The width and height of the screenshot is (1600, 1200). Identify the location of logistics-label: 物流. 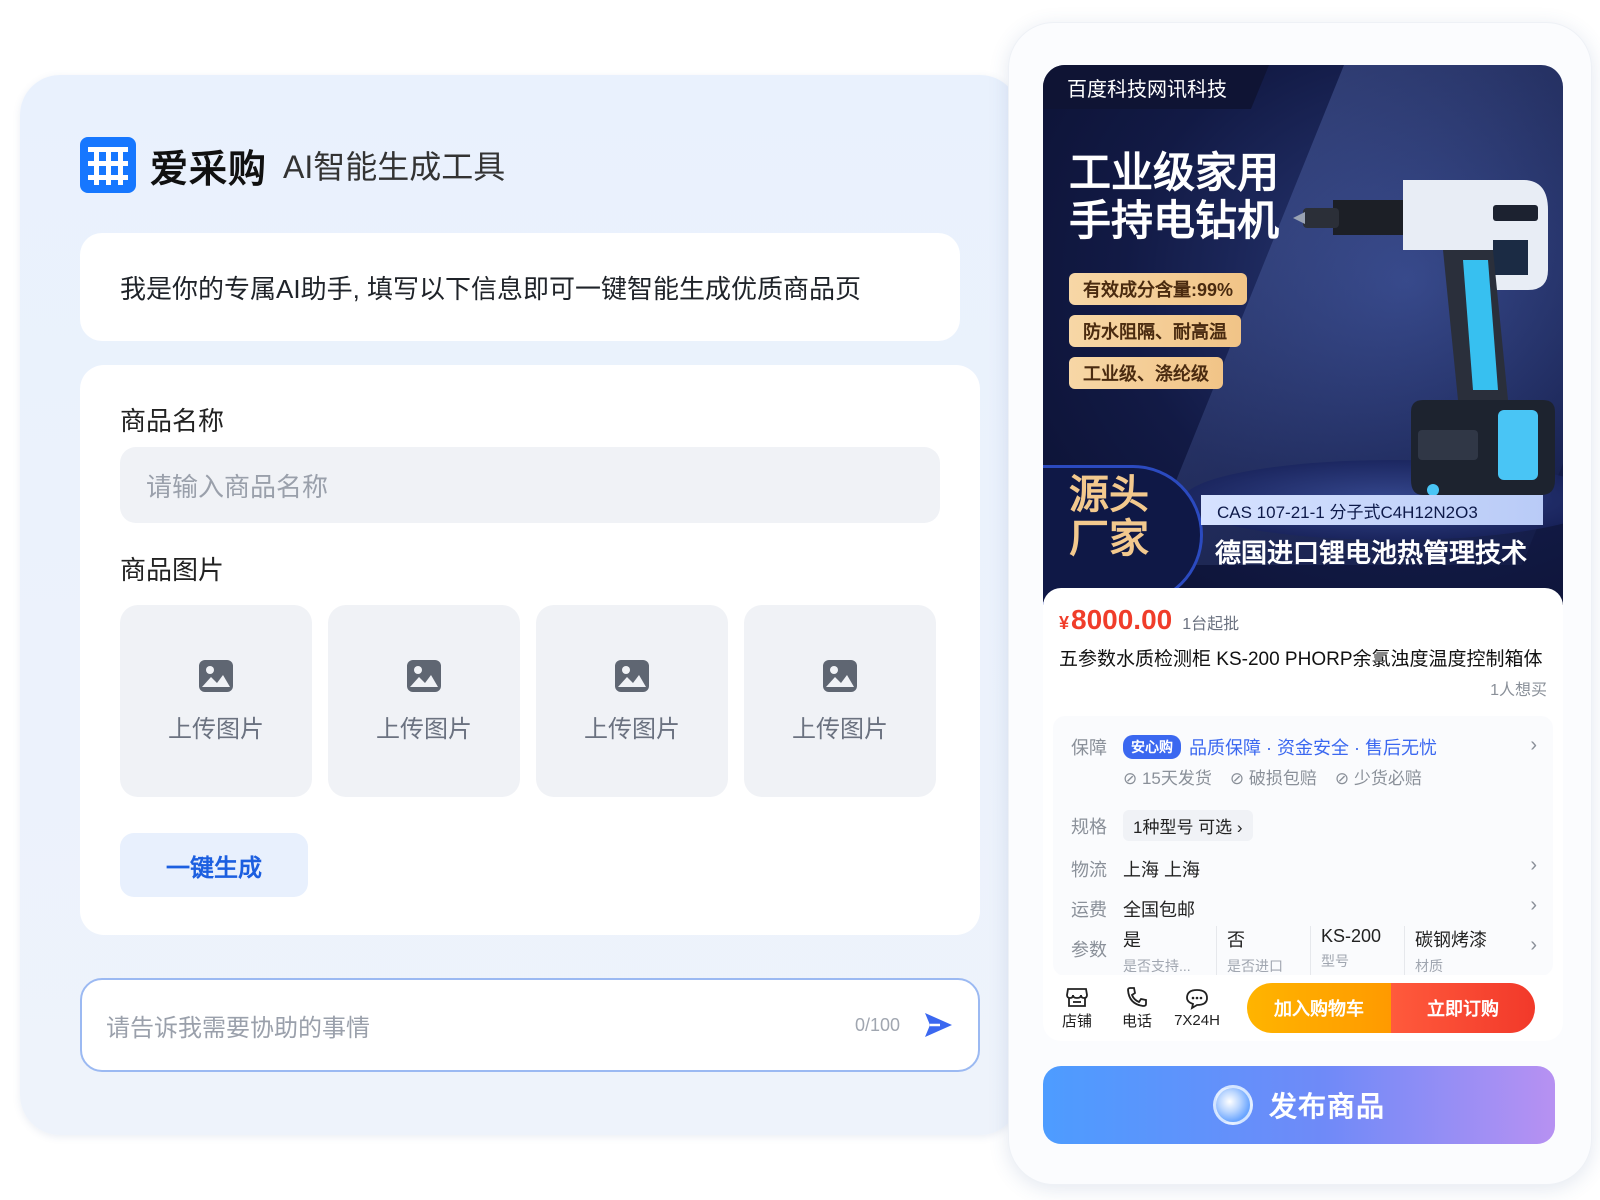
(1089, 870).